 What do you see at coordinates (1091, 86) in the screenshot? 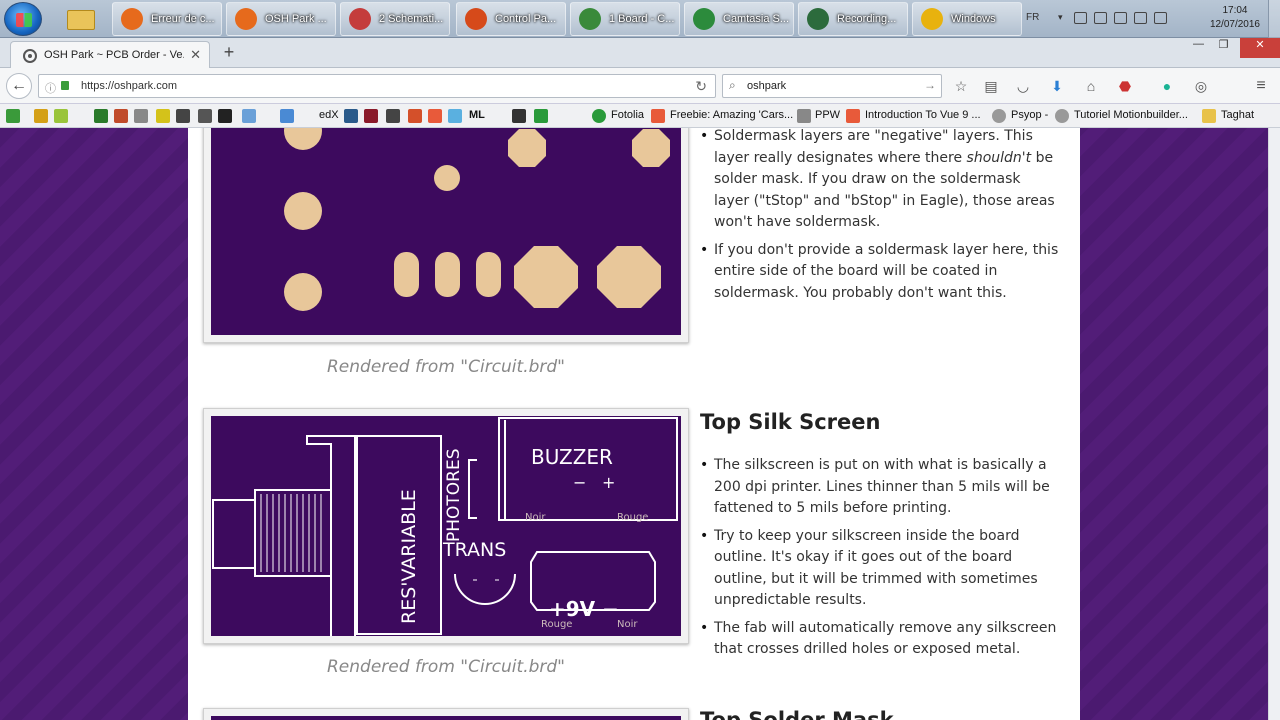
I see `home-icon: ⌂` at bounding box center [1091, 86].